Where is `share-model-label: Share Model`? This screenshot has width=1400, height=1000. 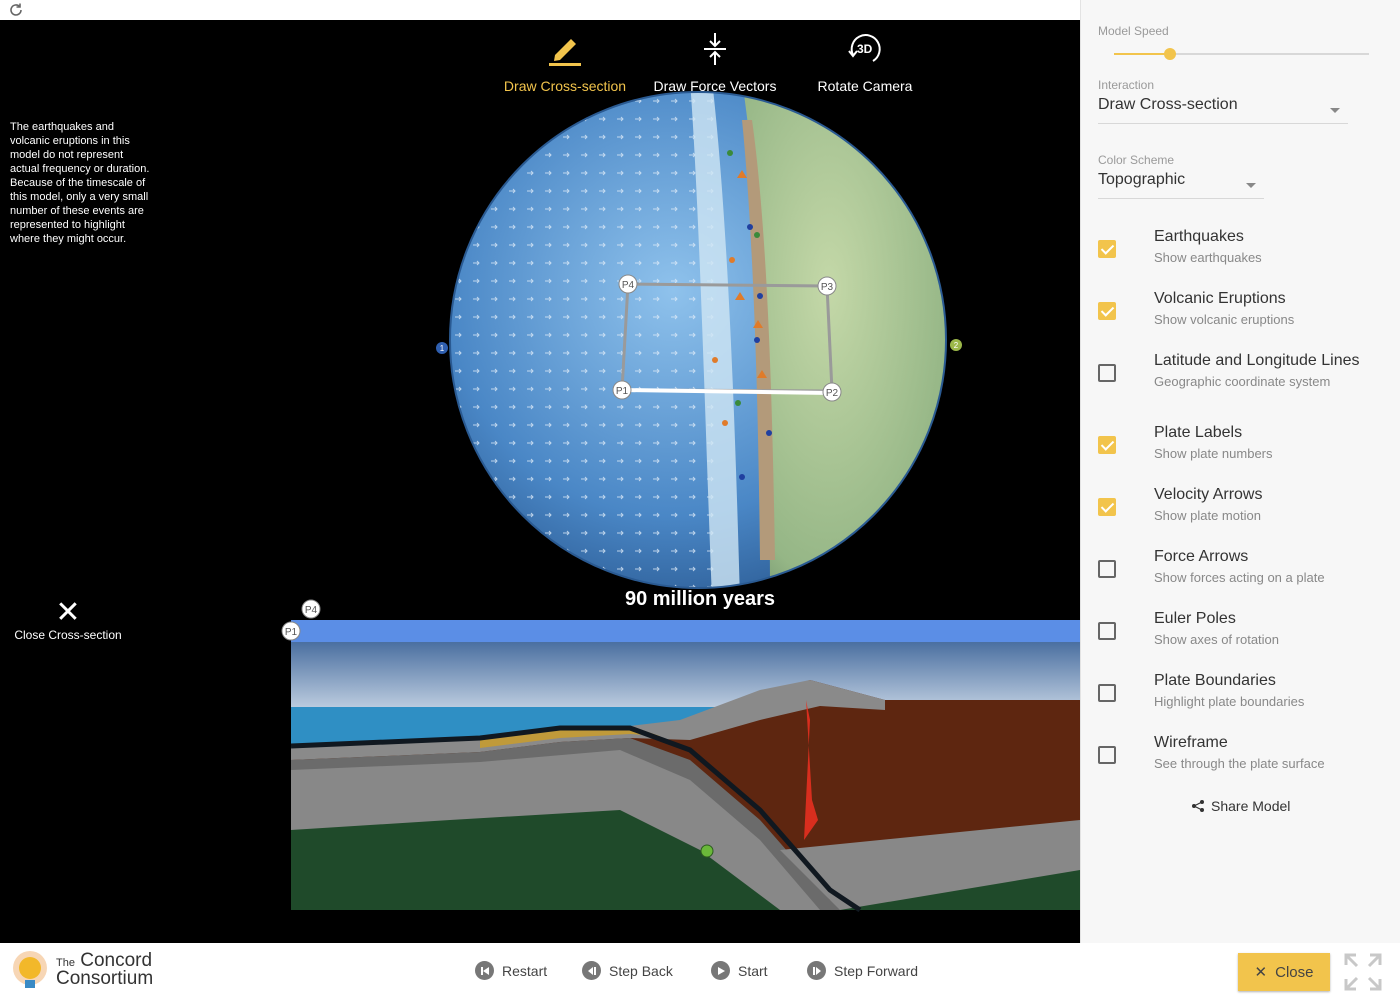 share-model-label: Share Model is located at coordinates (1251, 806).